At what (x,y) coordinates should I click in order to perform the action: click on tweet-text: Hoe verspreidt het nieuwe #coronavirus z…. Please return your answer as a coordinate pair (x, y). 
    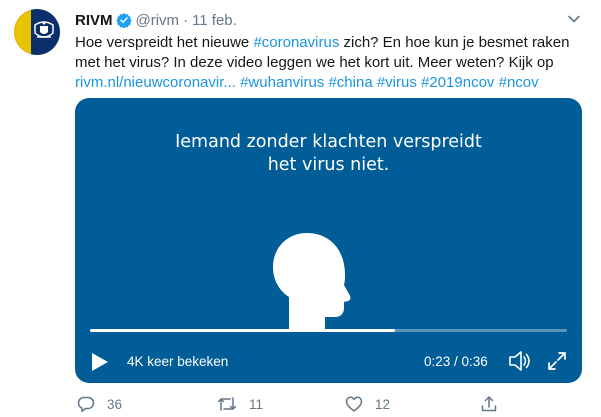
    Looking at the image, I should click on (325, 63).